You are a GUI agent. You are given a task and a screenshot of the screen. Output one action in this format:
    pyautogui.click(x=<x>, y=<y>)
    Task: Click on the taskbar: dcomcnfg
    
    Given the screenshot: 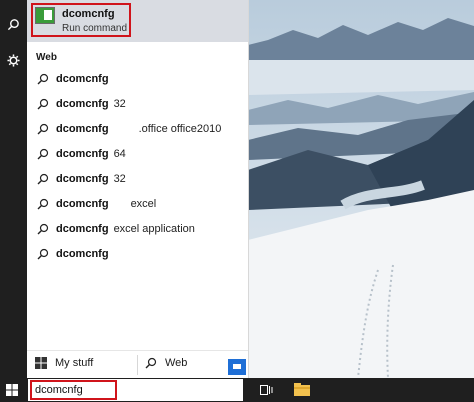 What is the action you would take?
    pyautogui.click(x=237, y=390)
    